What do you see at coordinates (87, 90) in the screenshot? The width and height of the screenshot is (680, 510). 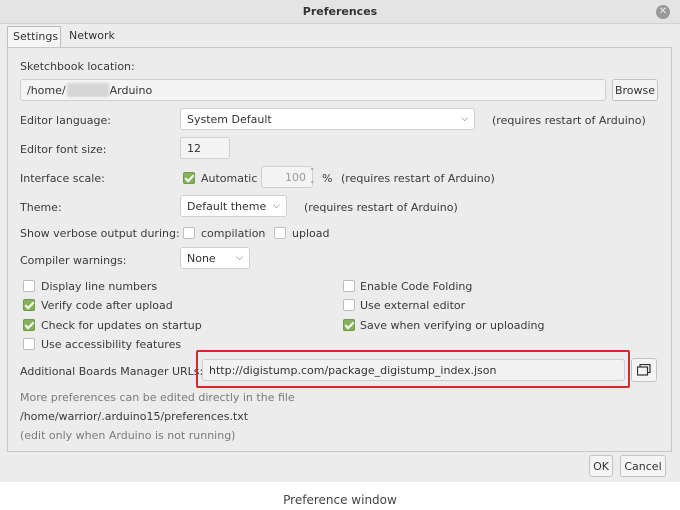 I see `redacted-username` at bounding box center [87, 90].